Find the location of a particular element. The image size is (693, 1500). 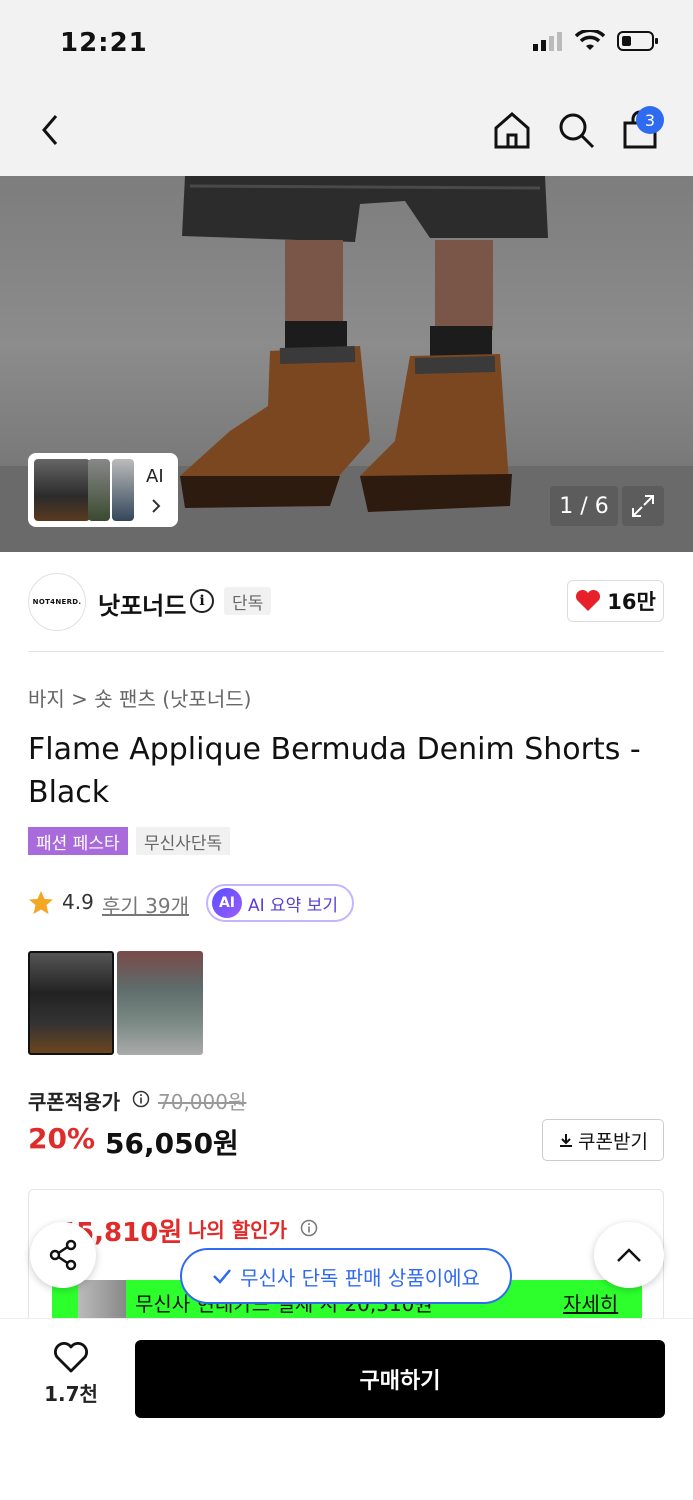

search-button is located at coordinates (576, 130).